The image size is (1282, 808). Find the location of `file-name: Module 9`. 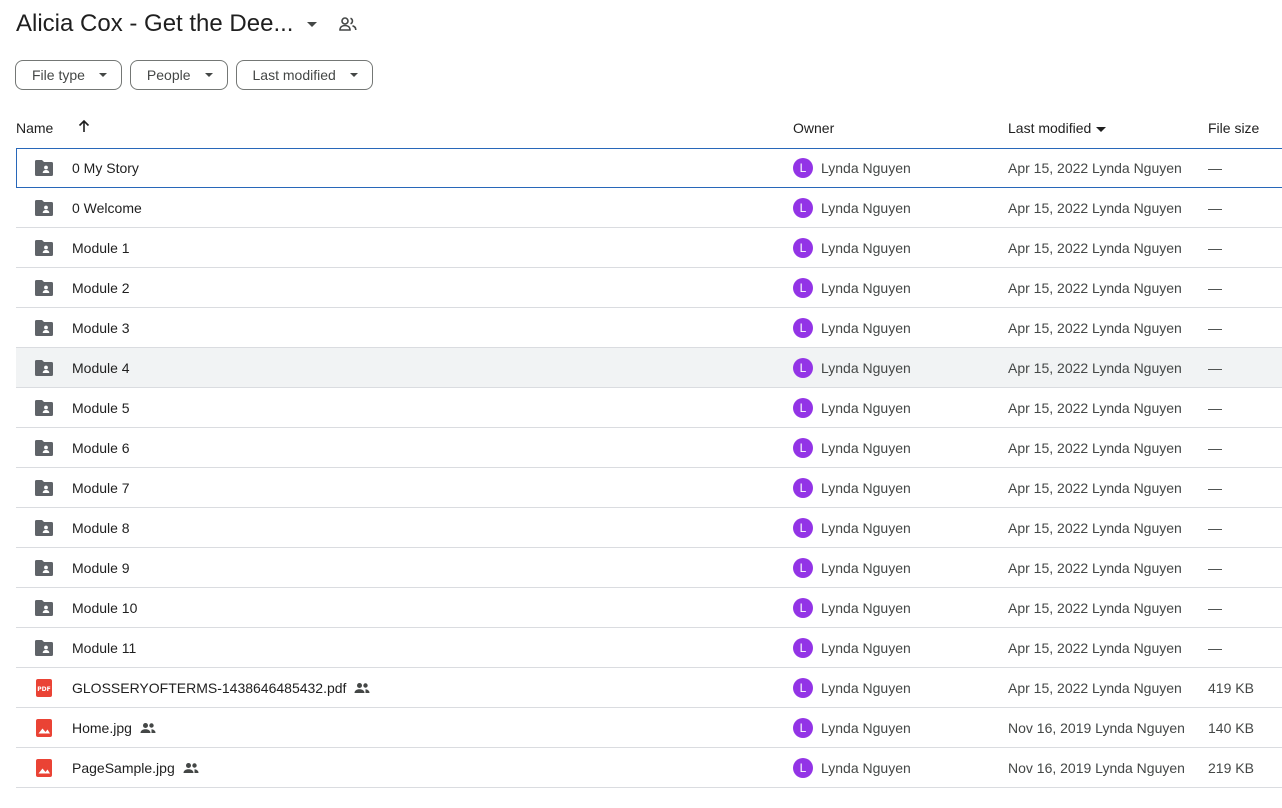

file-name: Module 9 is located at coordinates (101, 568).